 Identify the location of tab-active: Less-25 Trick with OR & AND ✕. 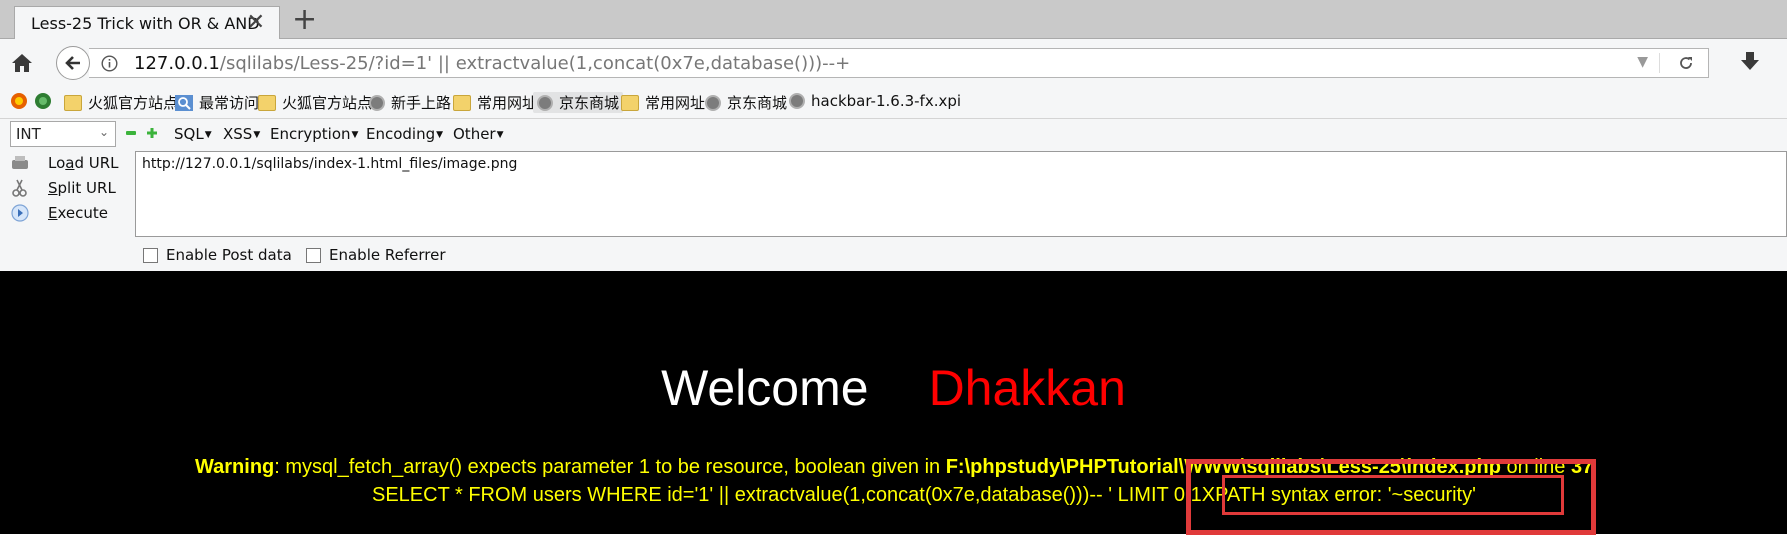
(147, 23).